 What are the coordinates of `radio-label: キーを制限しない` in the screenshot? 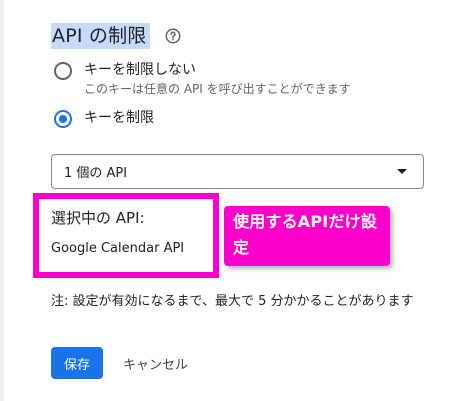 It's located at (140, 70).